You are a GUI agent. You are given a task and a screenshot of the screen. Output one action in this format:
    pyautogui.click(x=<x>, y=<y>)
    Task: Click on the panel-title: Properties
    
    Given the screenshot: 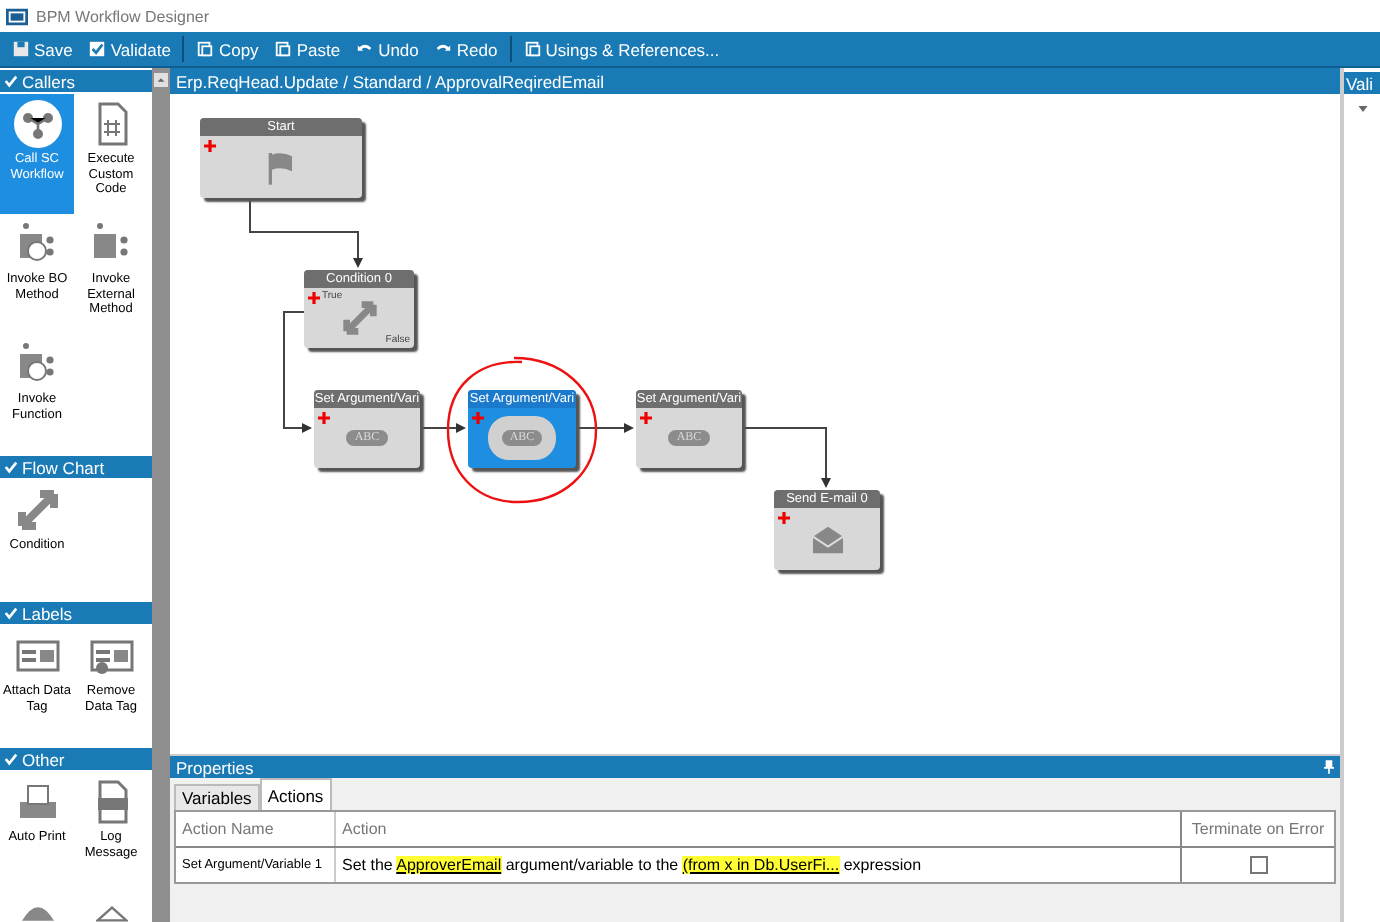 What is the action you would take?
    pyautogui.click(x=215, y=767)
    